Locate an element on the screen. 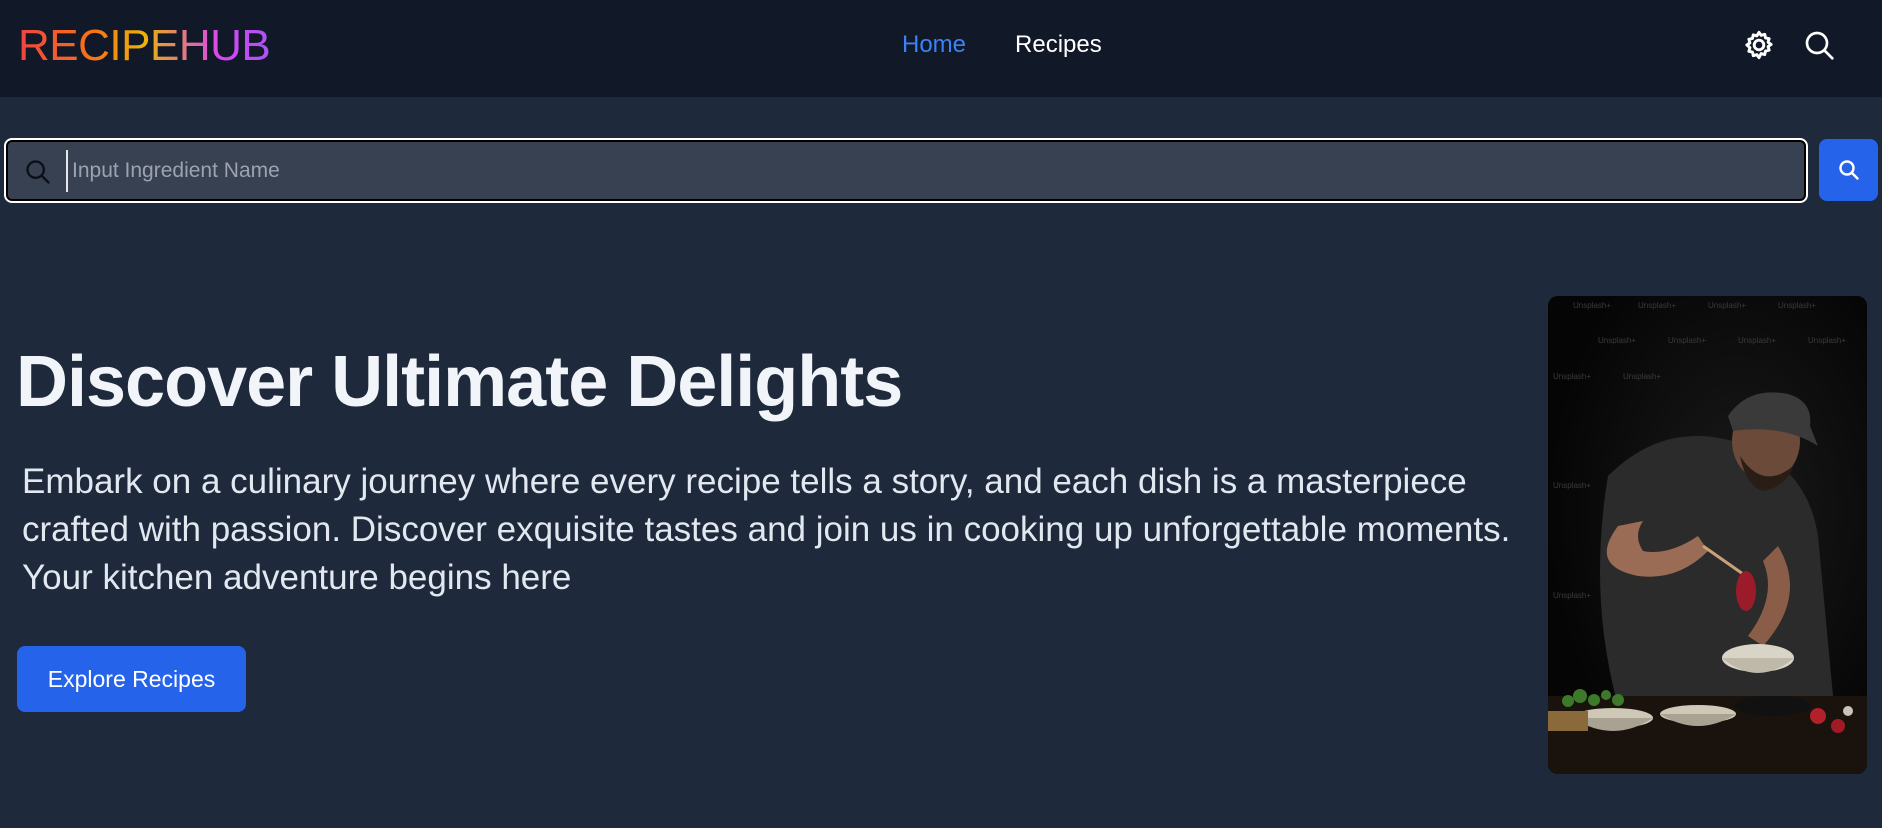 This screenshot has height=828, width=1882. ingredient-search-bar is located at coordinates (941, 170).